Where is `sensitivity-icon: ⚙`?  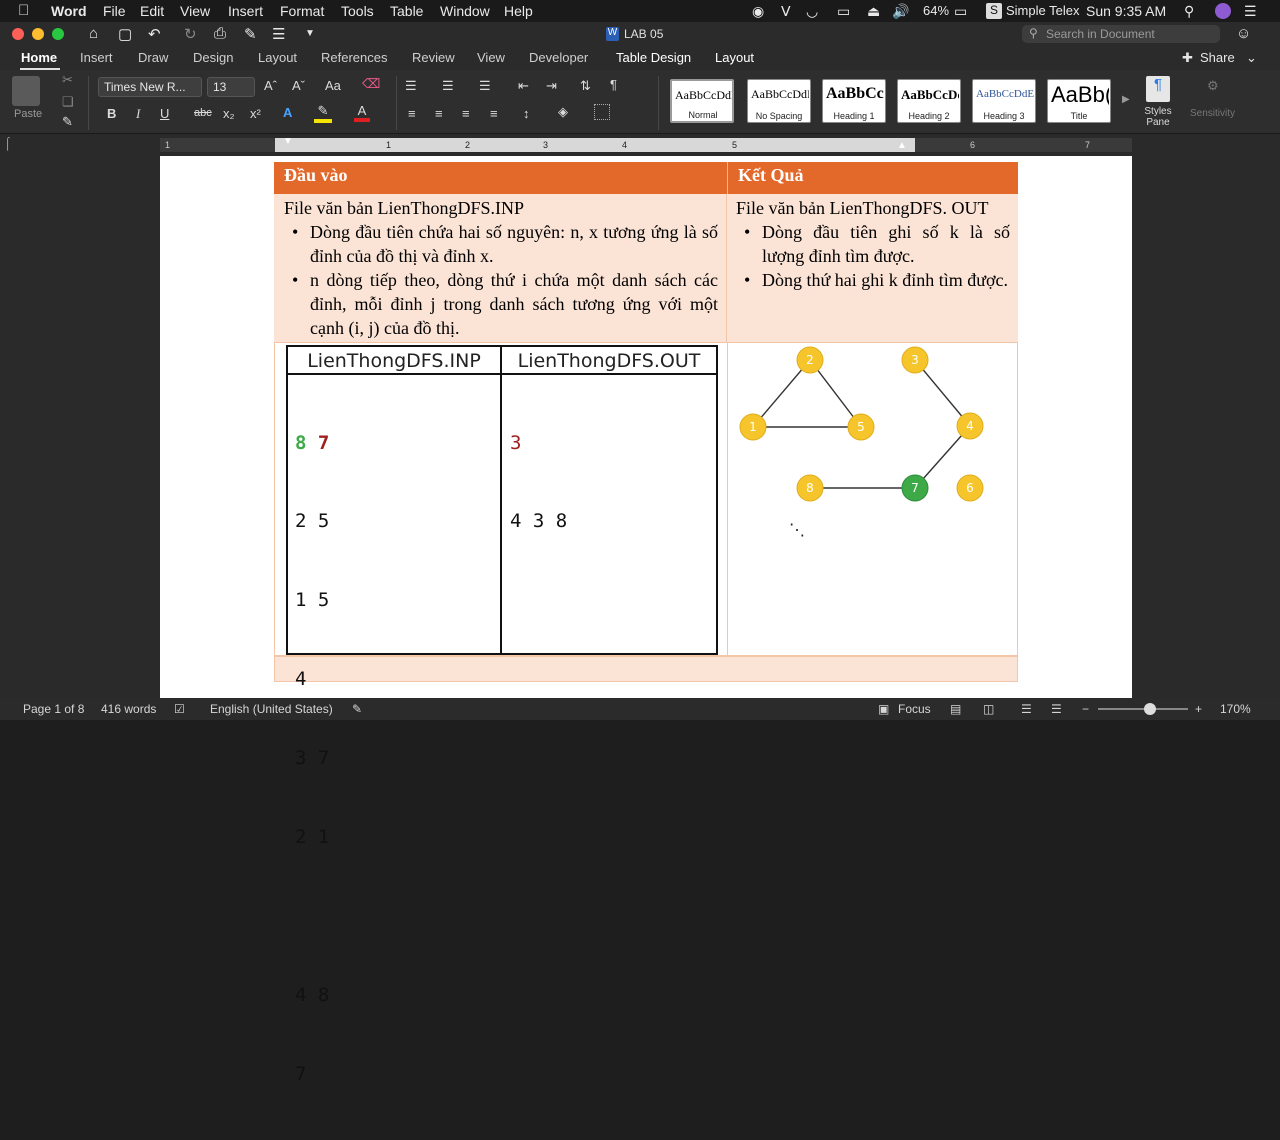 sensitivity-icon: ⚙ is located at coordinates (1213, 86).